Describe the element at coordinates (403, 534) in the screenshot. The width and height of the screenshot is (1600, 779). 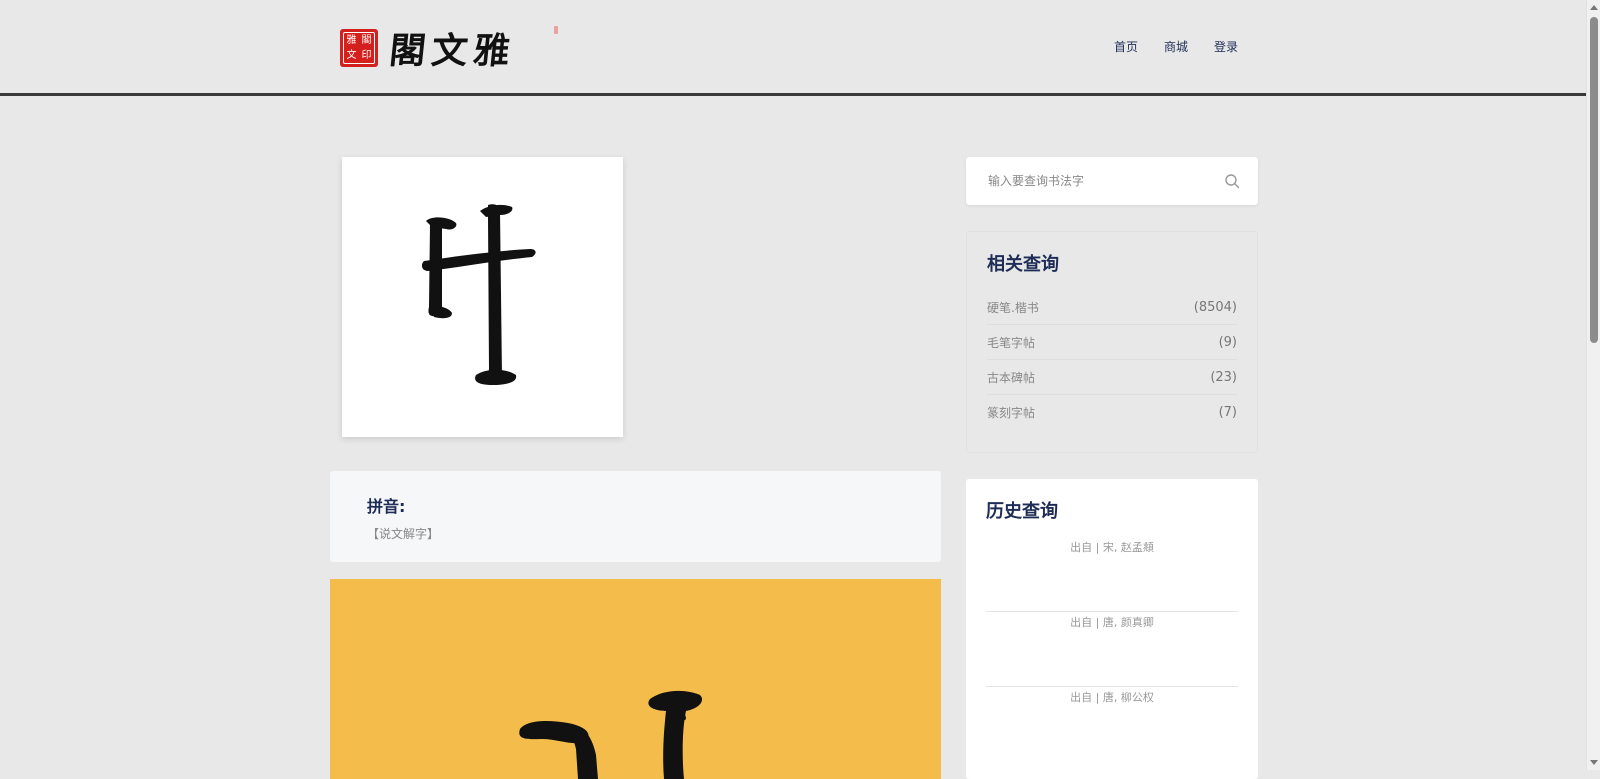
I see `pinyin-source: 【说文解字】` at that location.